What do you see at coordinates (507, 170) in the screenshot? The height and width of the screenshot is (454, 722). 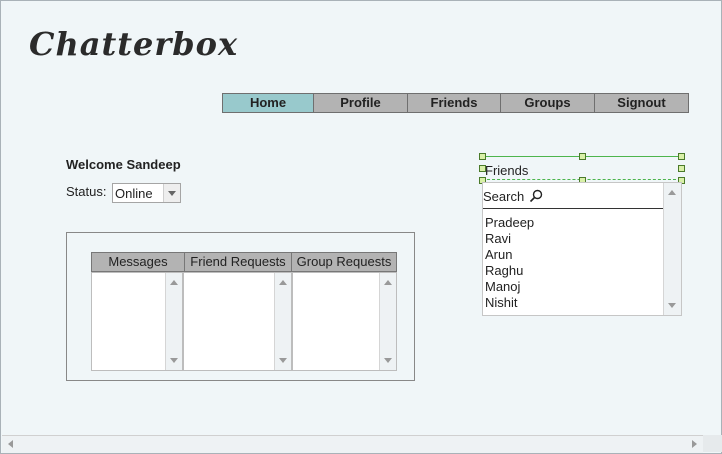 I see `friends-title: Friends` at bounding box center [507, 170].